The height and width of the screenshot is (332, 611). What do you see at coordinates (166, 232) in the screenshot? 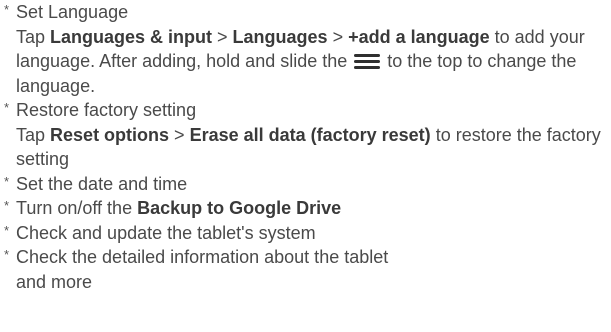
I see `item-heading: Check and update the tablet's system` at bounding box center [166, 232].